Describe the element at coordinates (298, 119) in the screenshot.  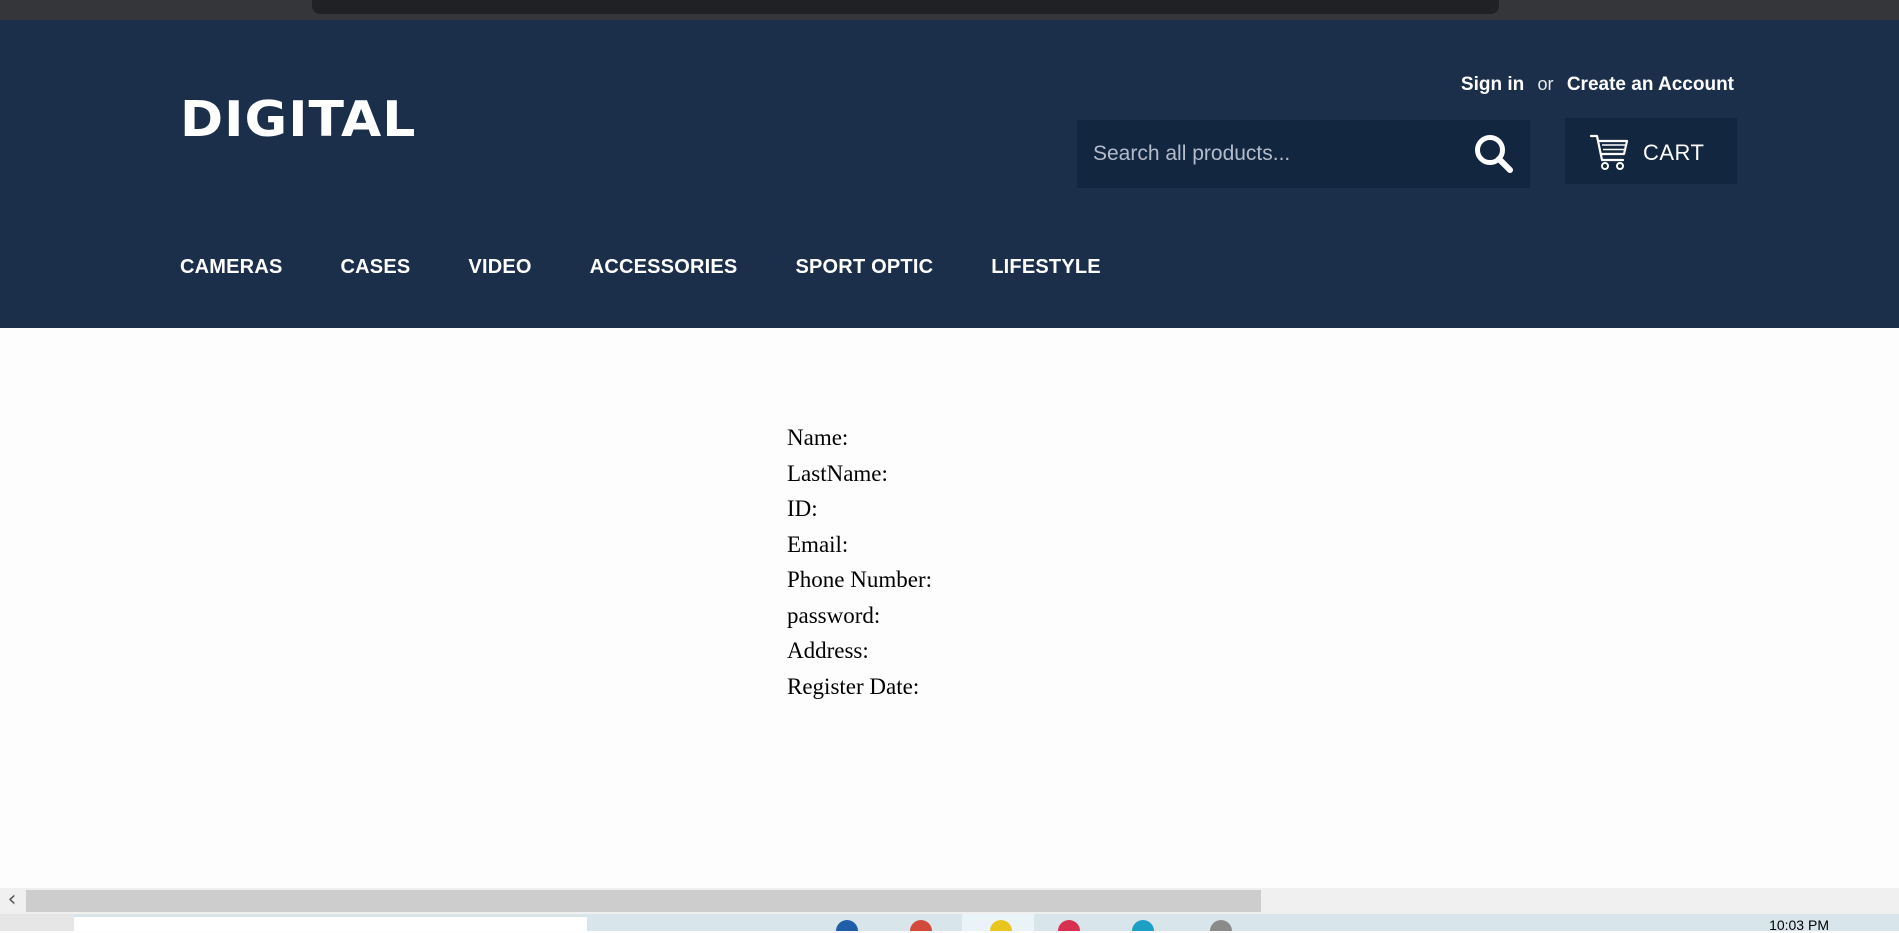
I see `site-logo: DIGITAL` at that location.